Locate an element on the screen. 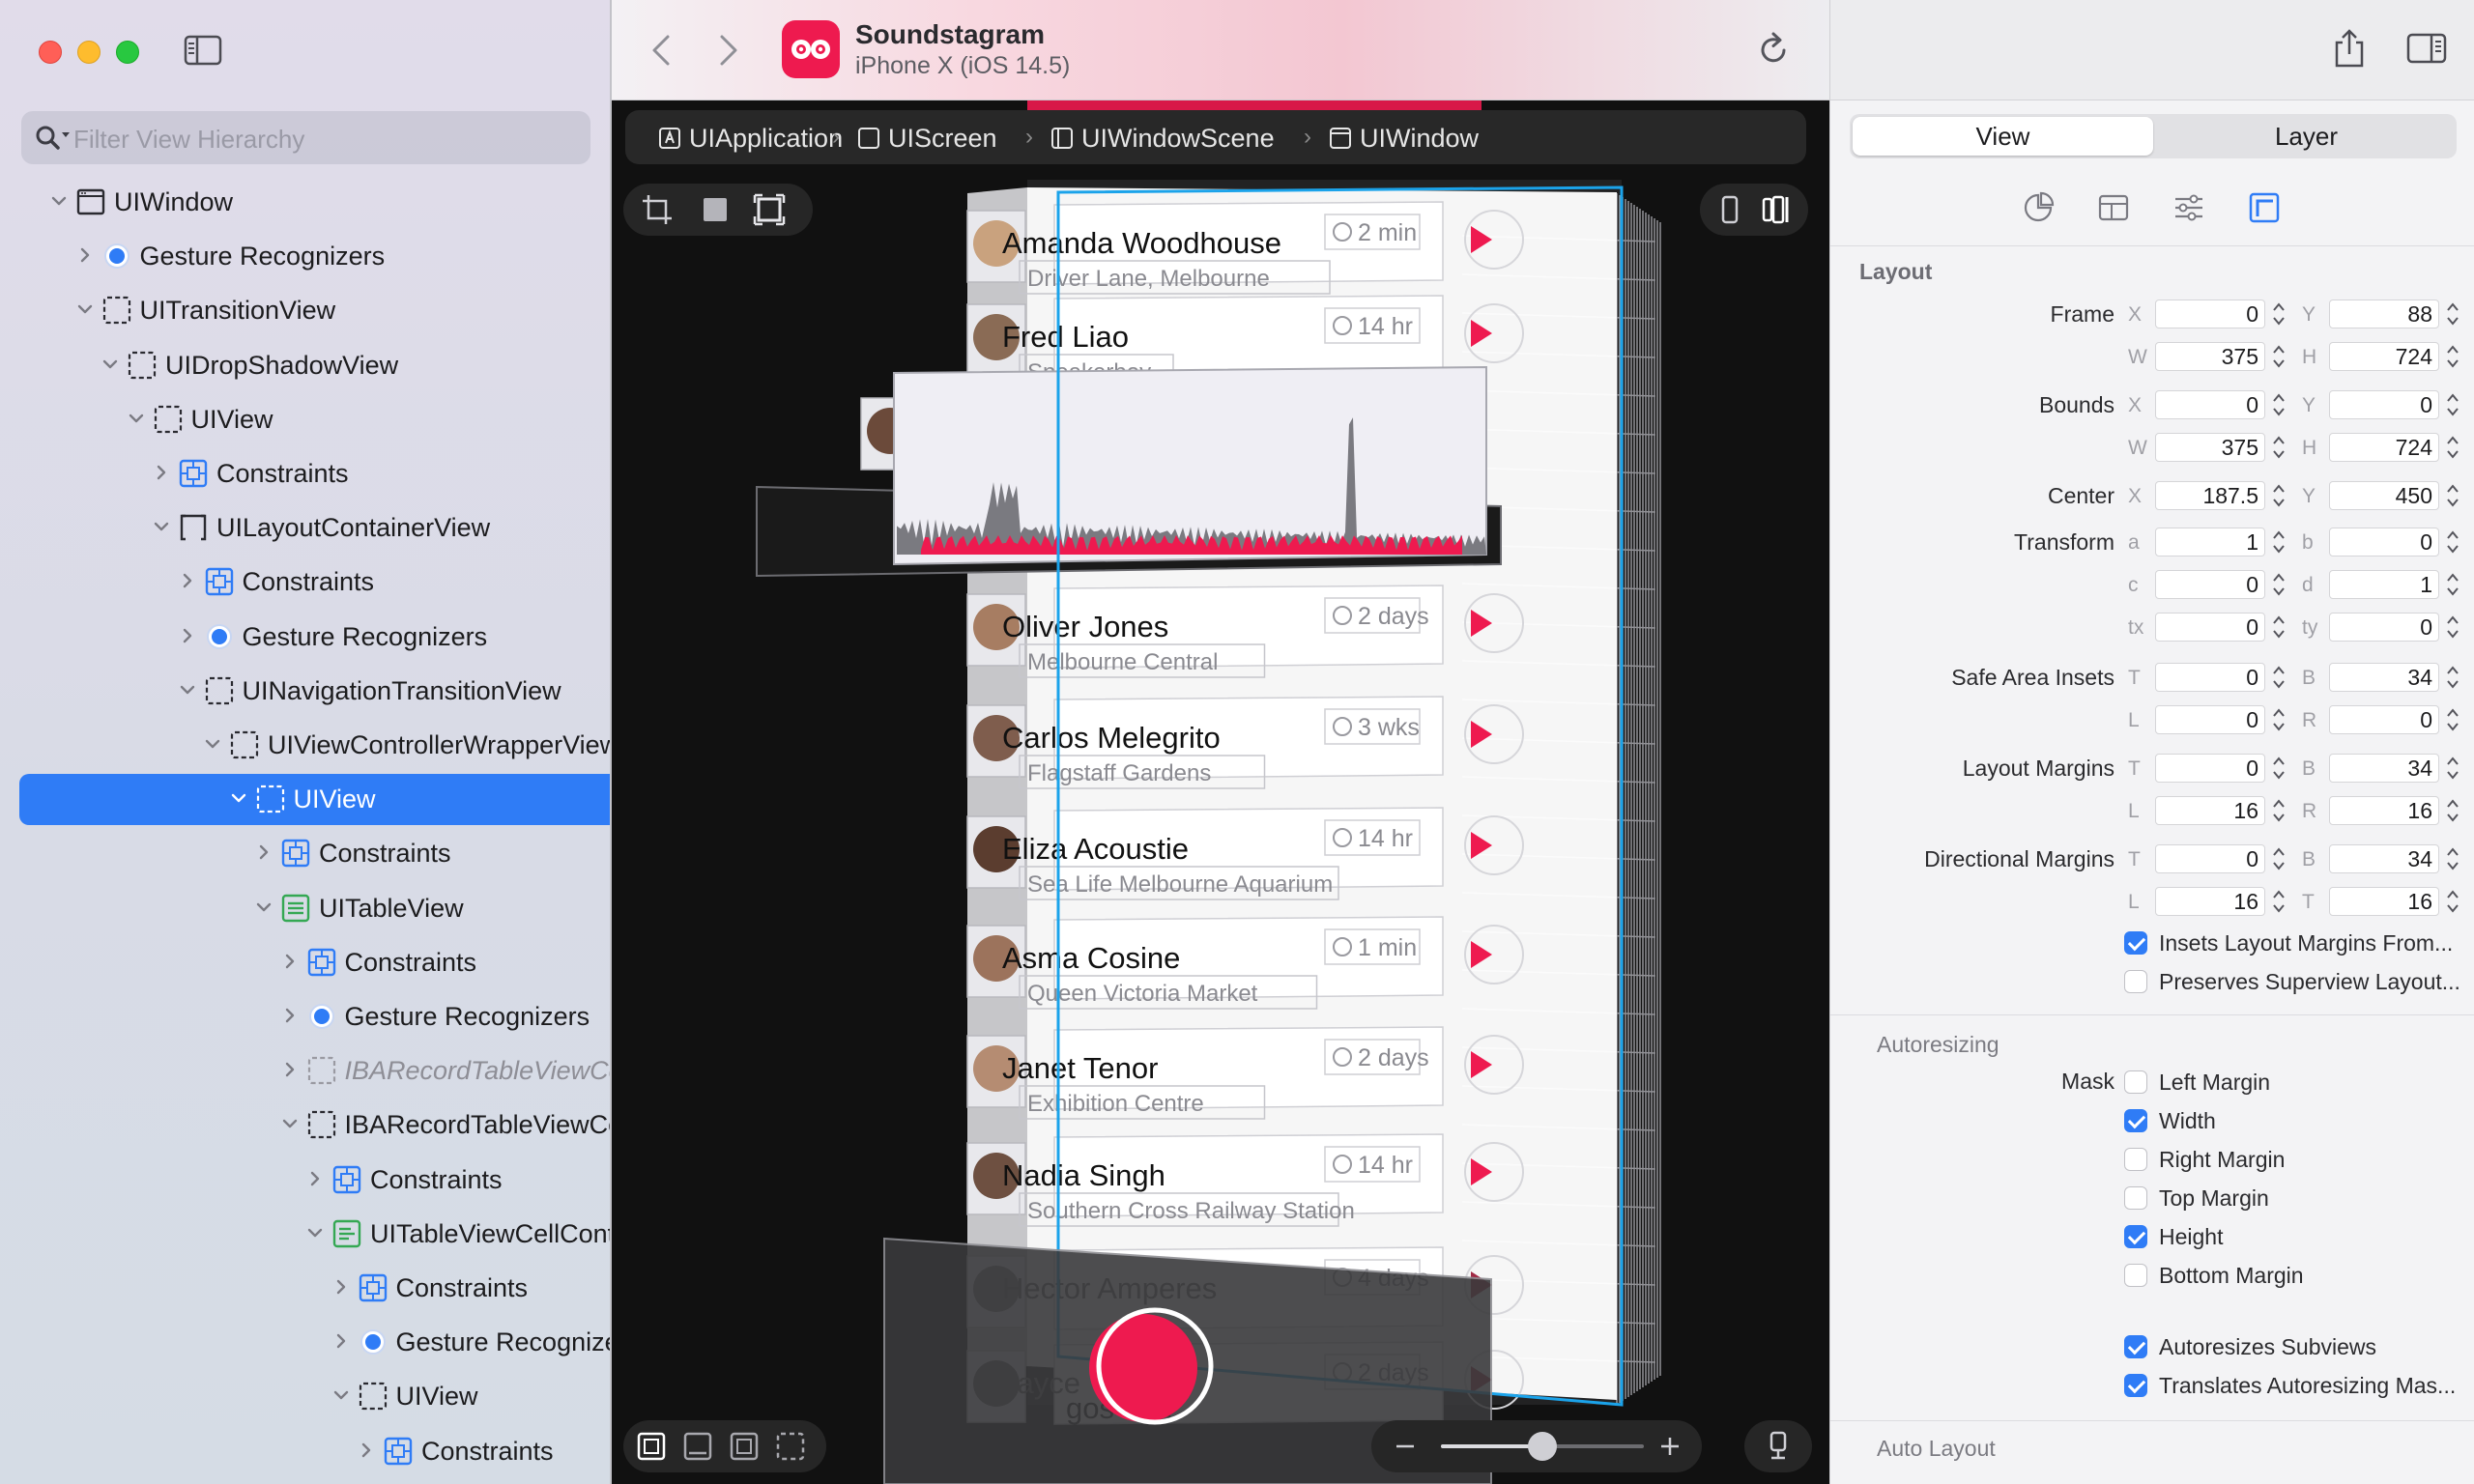 Image resolution: width=2474 pixels, height=1484 pixels. size-inspector-icon is located at coordinates (2039, 207).